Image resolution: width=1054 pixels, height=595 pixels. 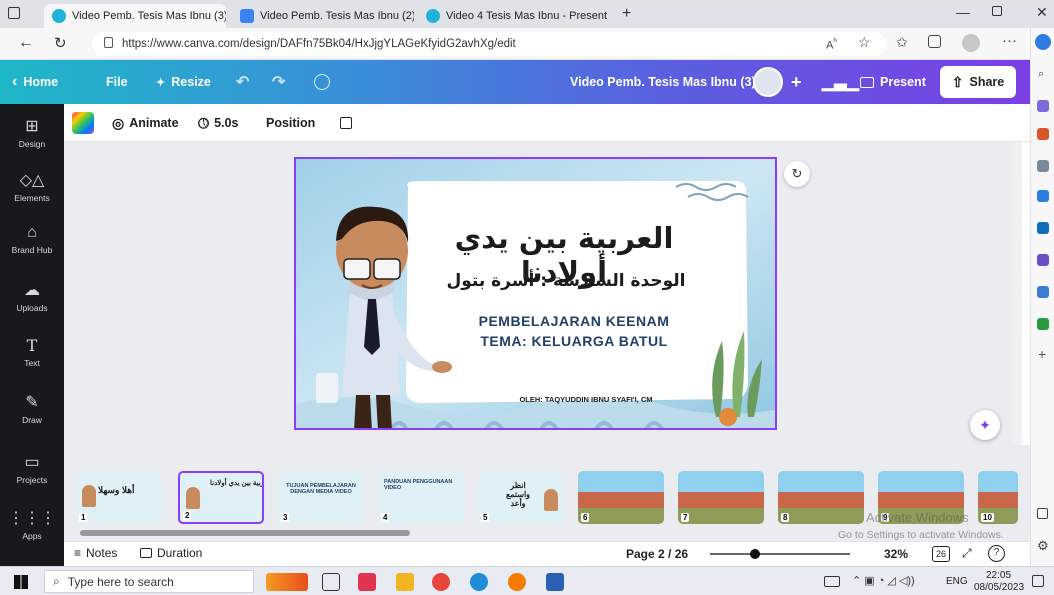 What do you see at coordinates (883, 580) in the screenshot?
I see `system-tray-icons: ⌃ ▣ ◔ ◿ ◁))` at bounding box center [883, 580].